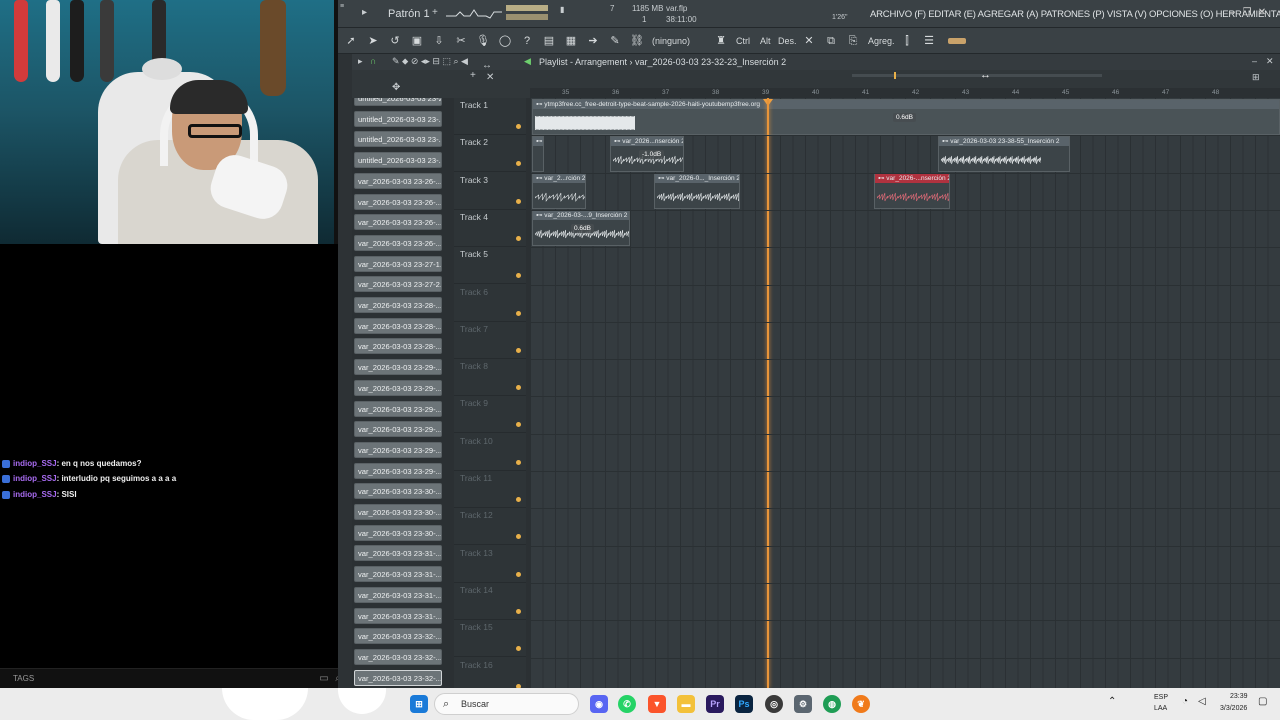 This screenshot has width=1280, height=720. What do you see at coordinates (1161, 697) in the screenshot?
I see `language-top: ESP` at bounding box center [1161, 697].